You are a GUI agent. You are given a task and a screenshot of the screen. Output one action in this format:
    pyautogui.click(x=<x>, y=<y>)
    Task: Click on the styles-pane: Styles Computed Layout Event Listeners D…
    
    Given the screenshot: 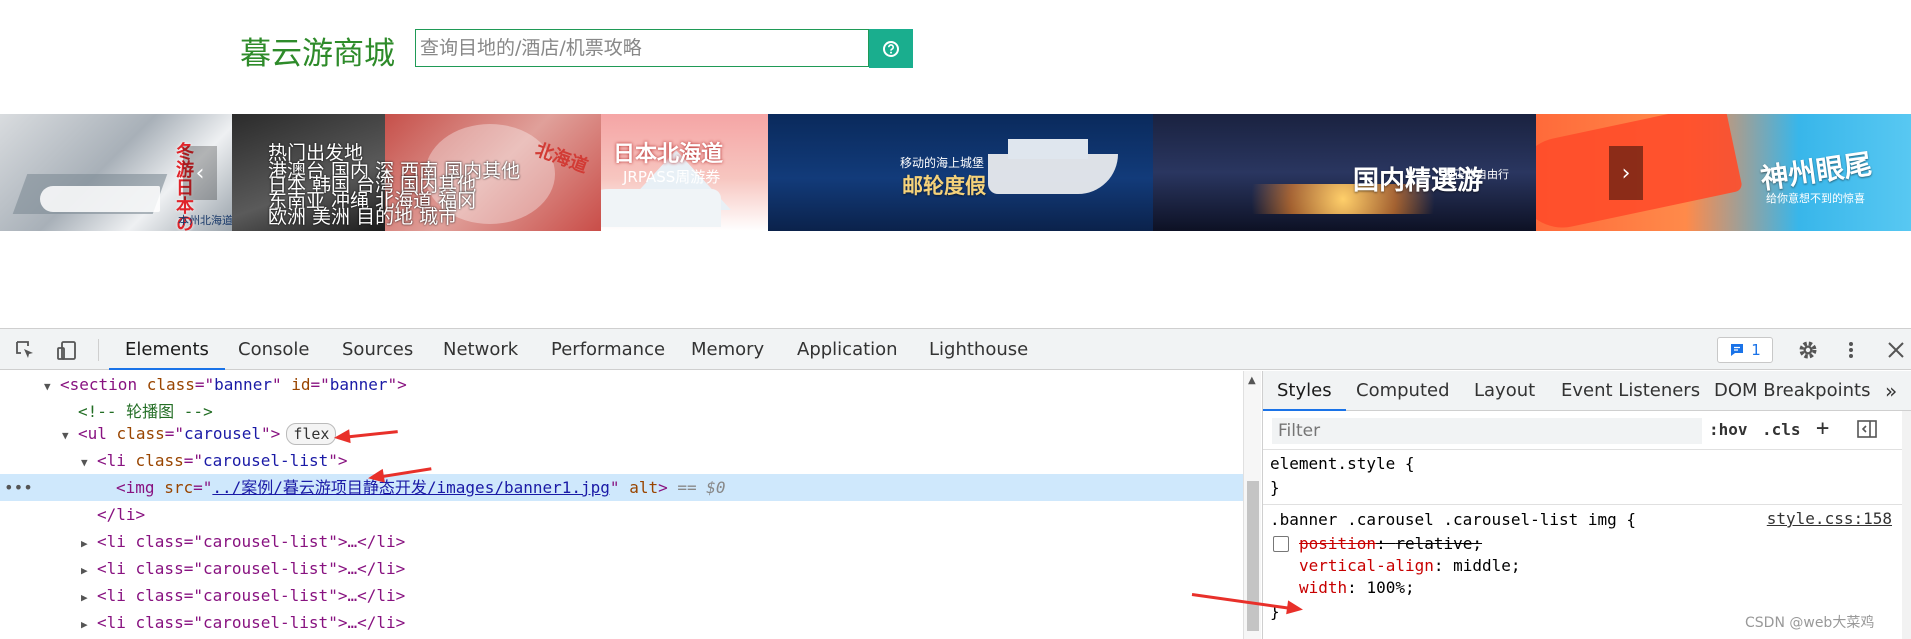 What is the action you would take?
    pyautogui.click(x=1586, y=505)
    